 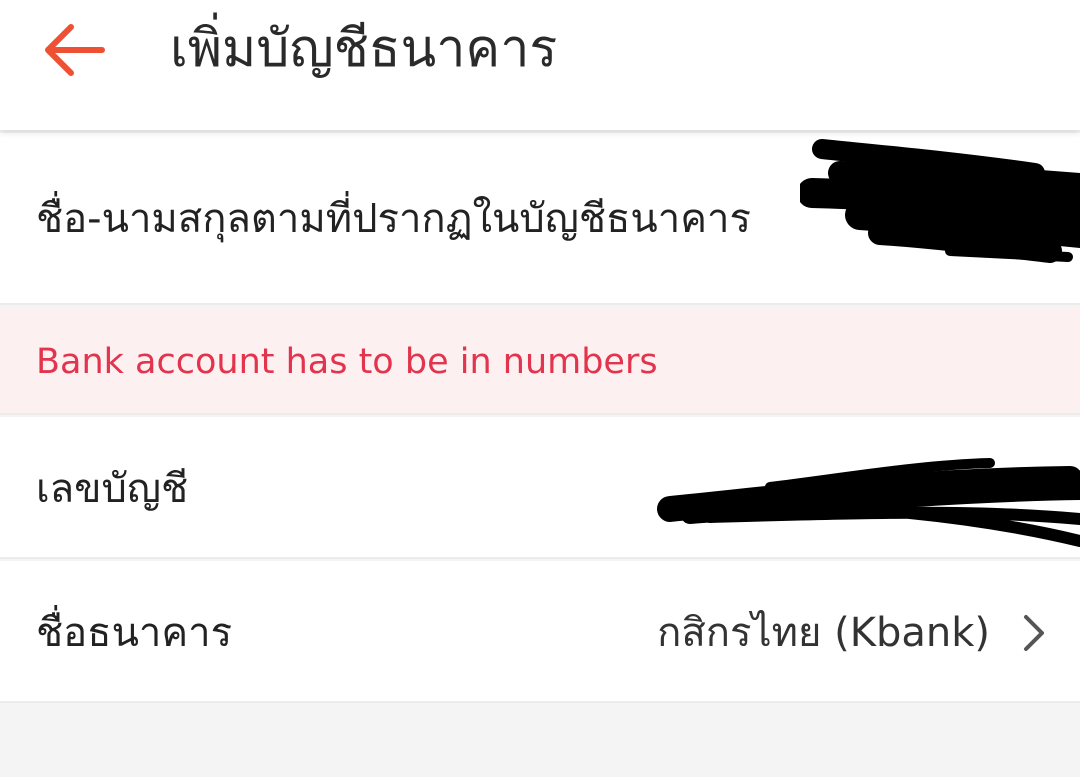 I want to click on redacted-account-number, so click(x=868, y=502).